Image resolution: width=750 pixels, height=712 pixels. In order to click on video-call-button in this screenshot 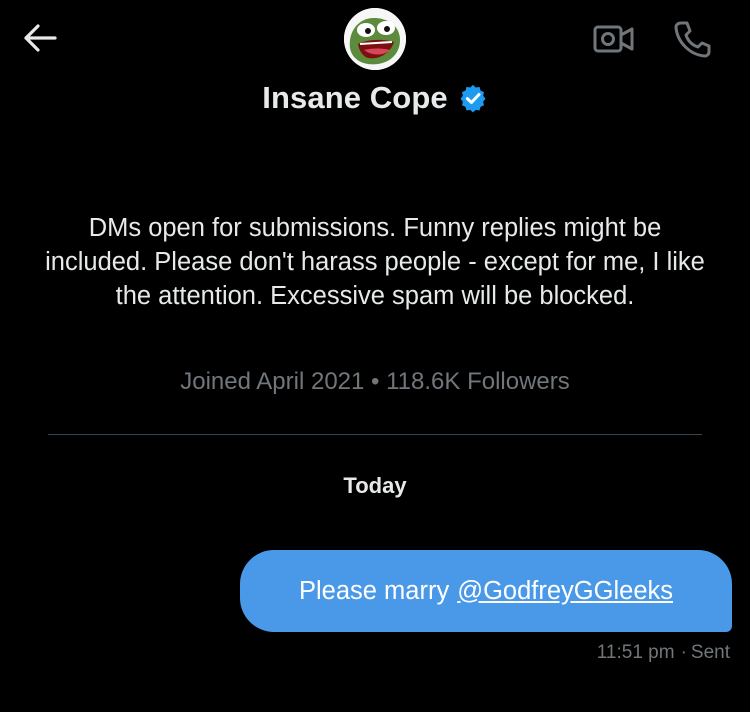, I will do `click(614, 39)`.